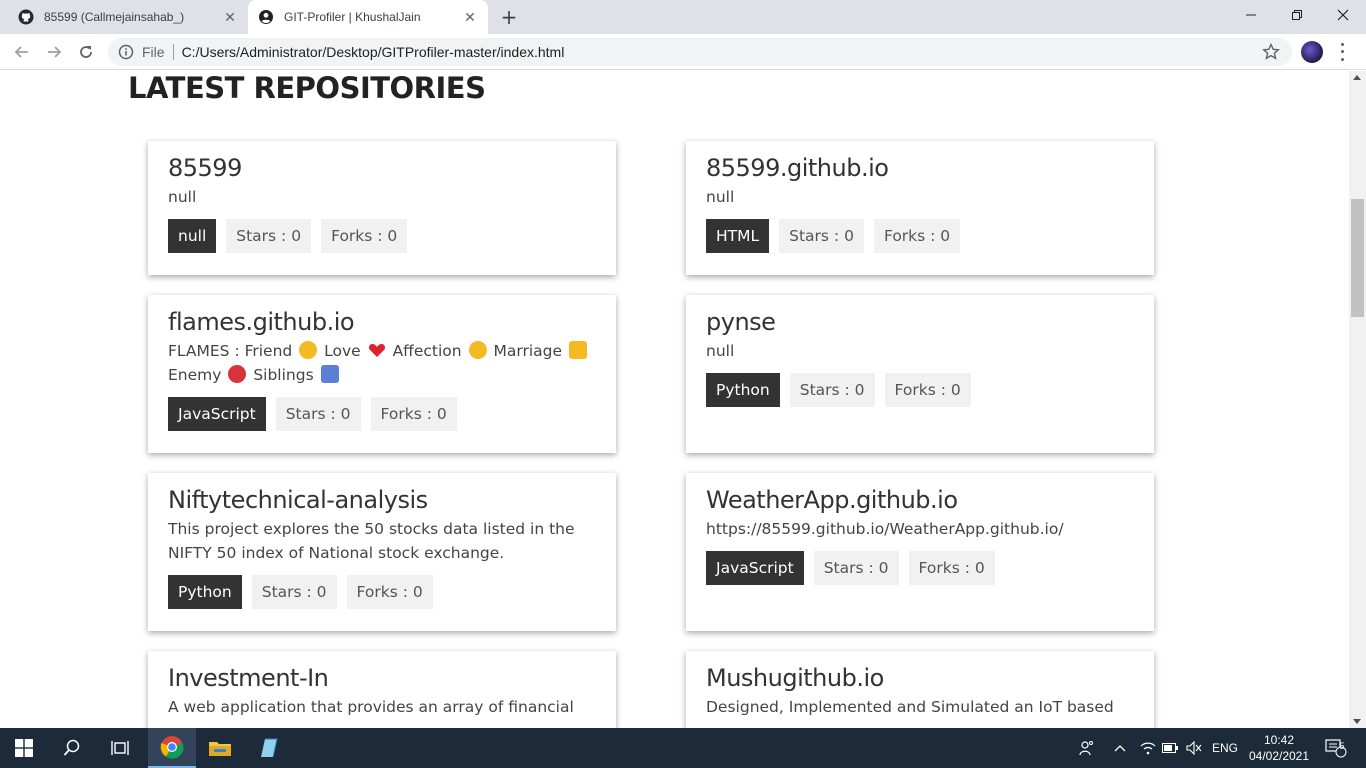  What do you see at coordinates (1226, 748) in the screenshot?
I see `input-language: ENG` at bounding box center [1226, 748].